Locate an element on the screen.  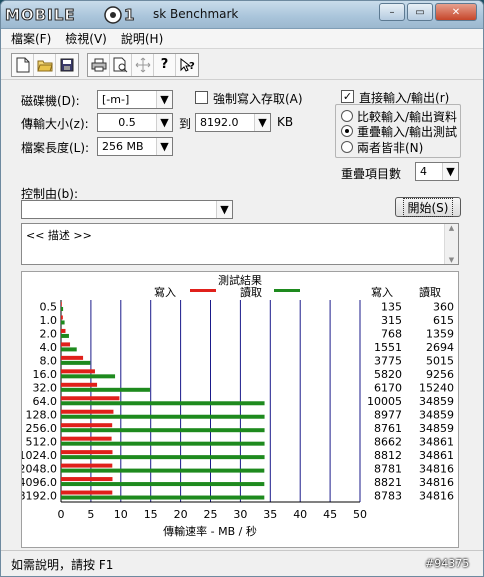
x-tick-label: 25 is located at coordinates (211, 514).